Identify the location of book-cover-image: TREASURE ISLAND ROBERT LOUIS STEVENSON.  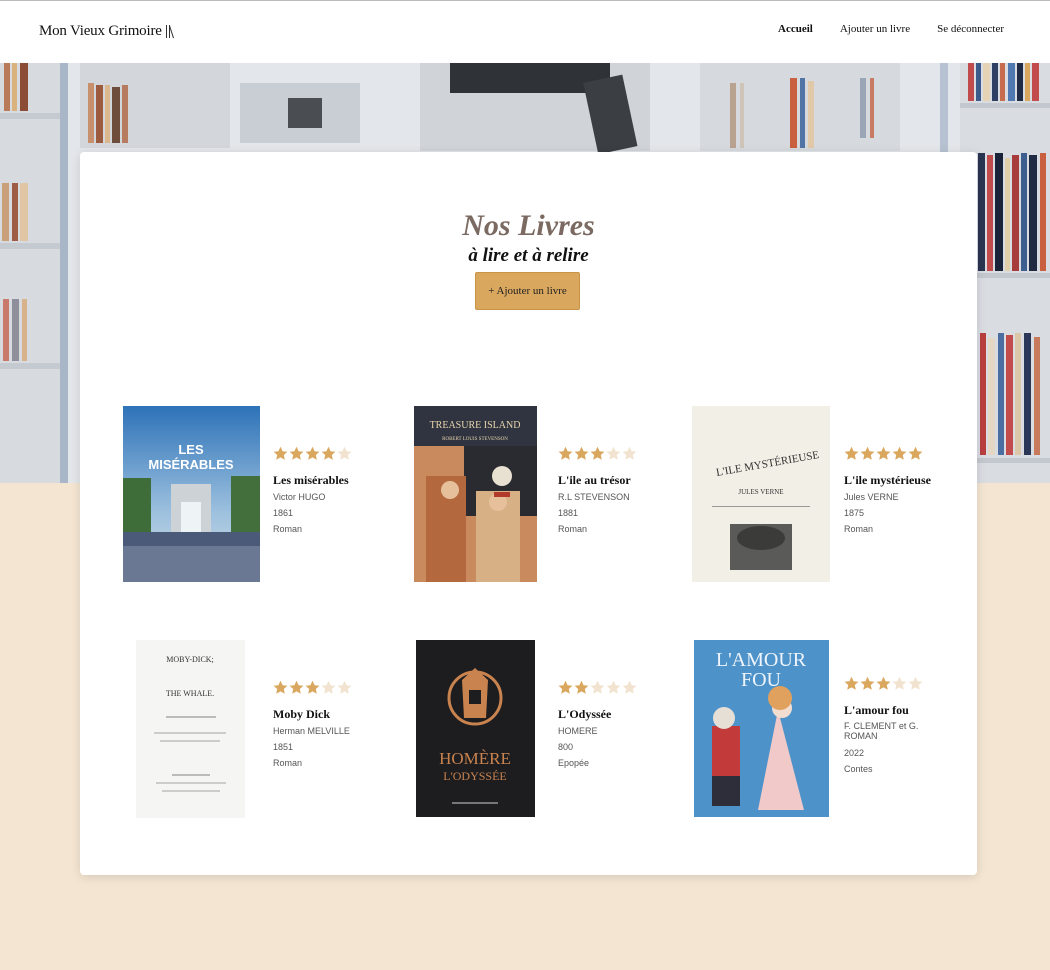
(475, 494).